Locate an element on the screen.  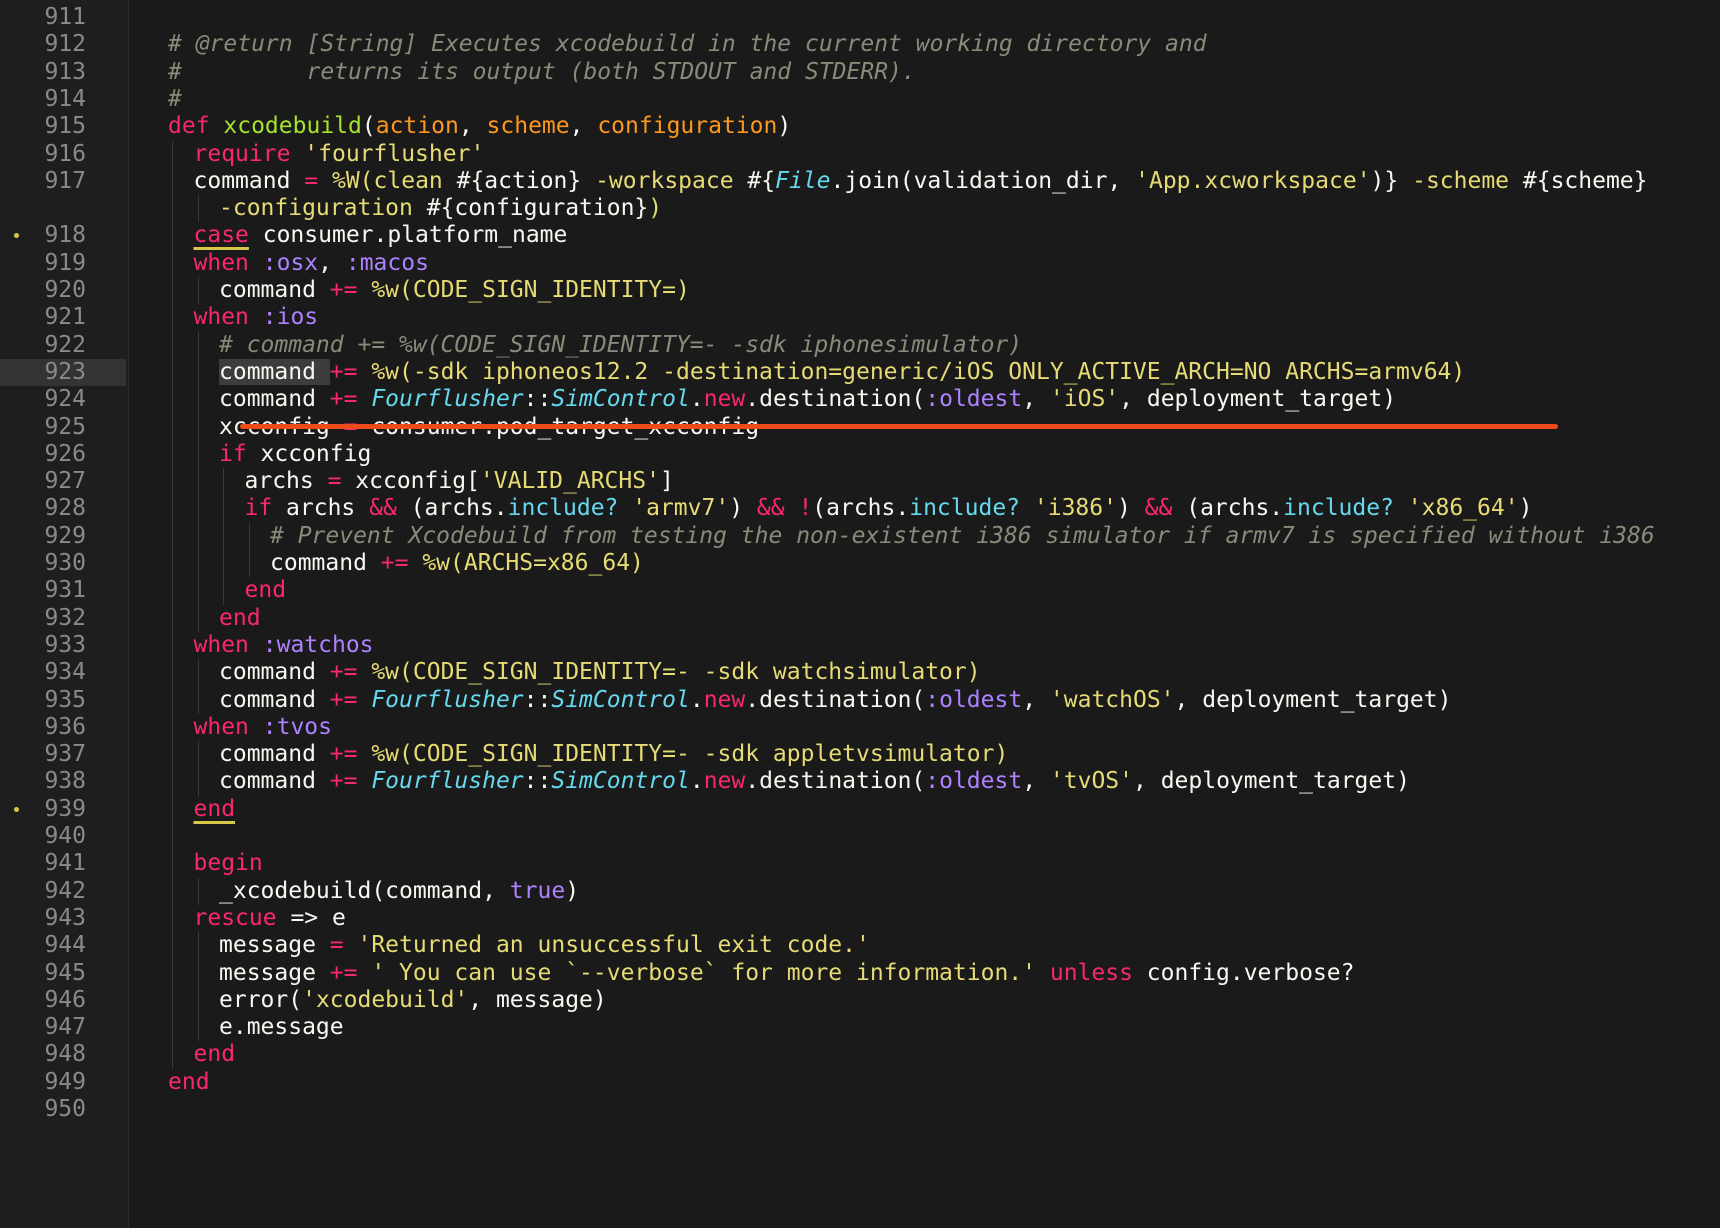
code-line: 930 command += %w(ARCHS=x86_64) is located at coordinates (860, 563).